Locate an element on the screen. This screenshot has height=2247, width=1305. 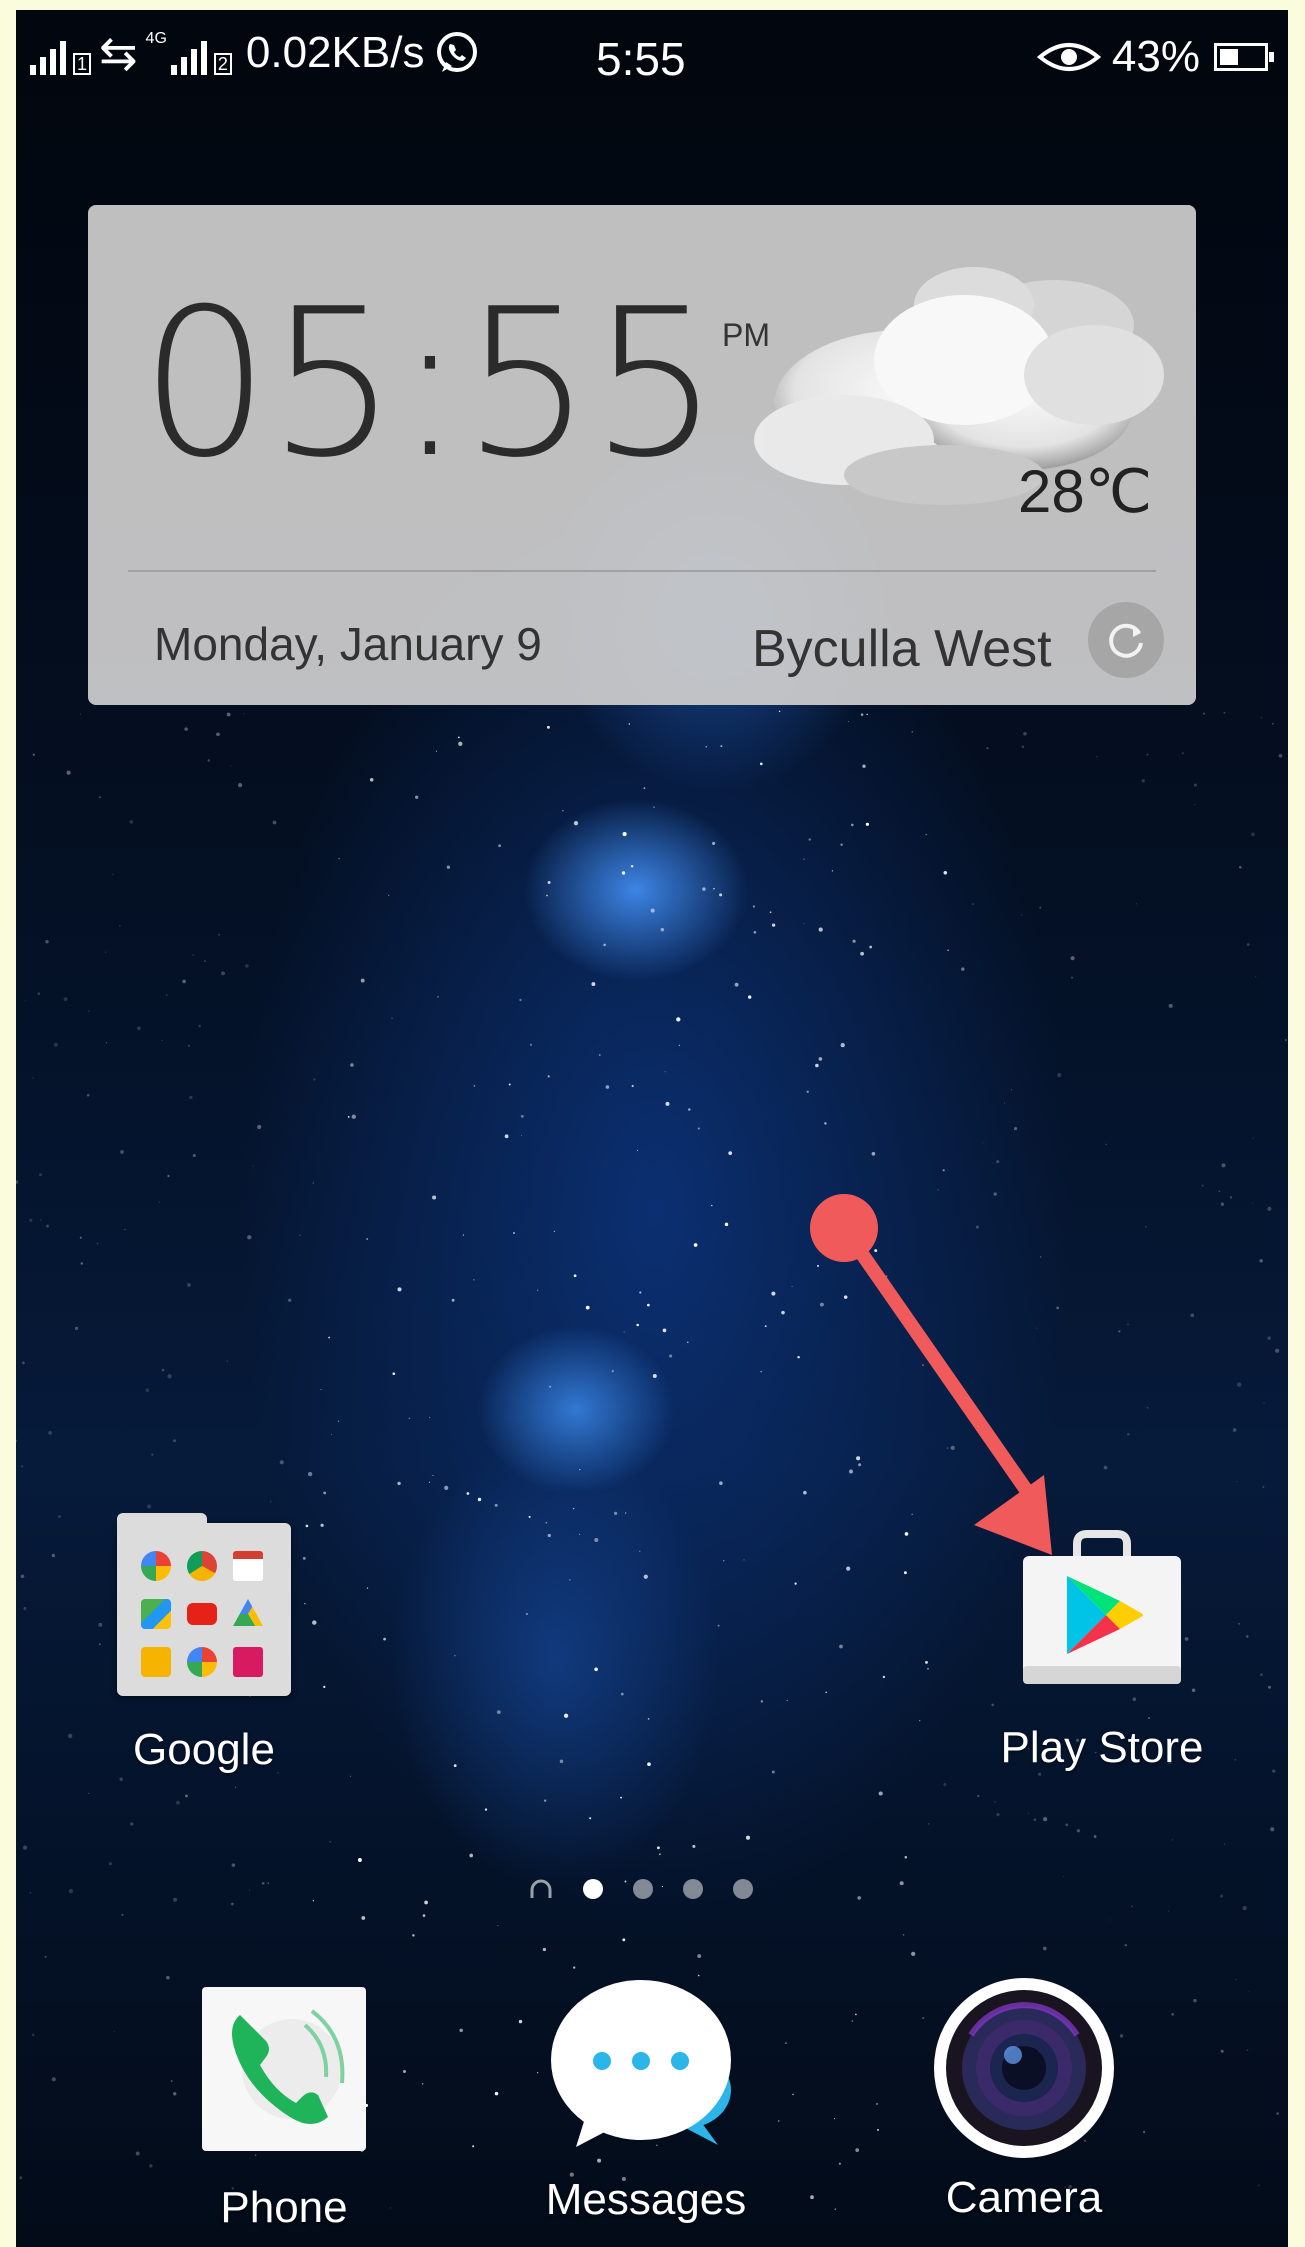
annotation-arrow is located at coordinates (931, 1374).